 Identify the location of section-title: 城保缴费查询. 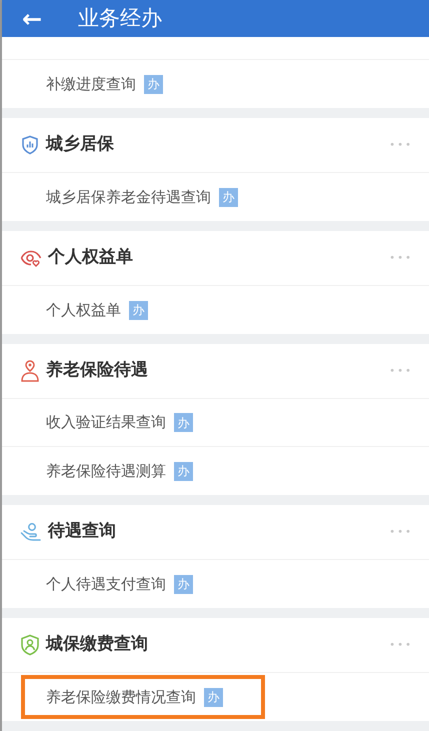
(97, 644).